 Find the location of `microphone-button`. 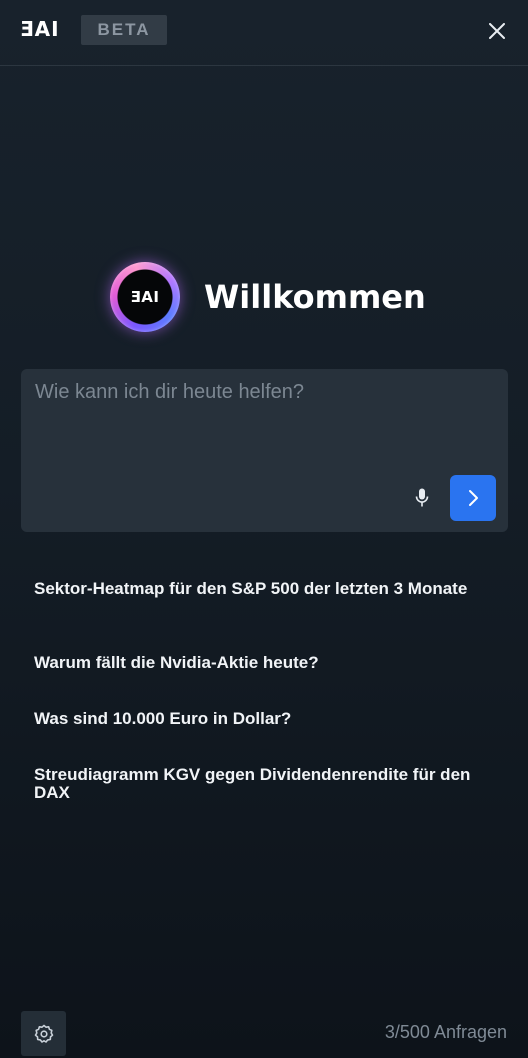

microphone-button is located at coordinates (422, 498).